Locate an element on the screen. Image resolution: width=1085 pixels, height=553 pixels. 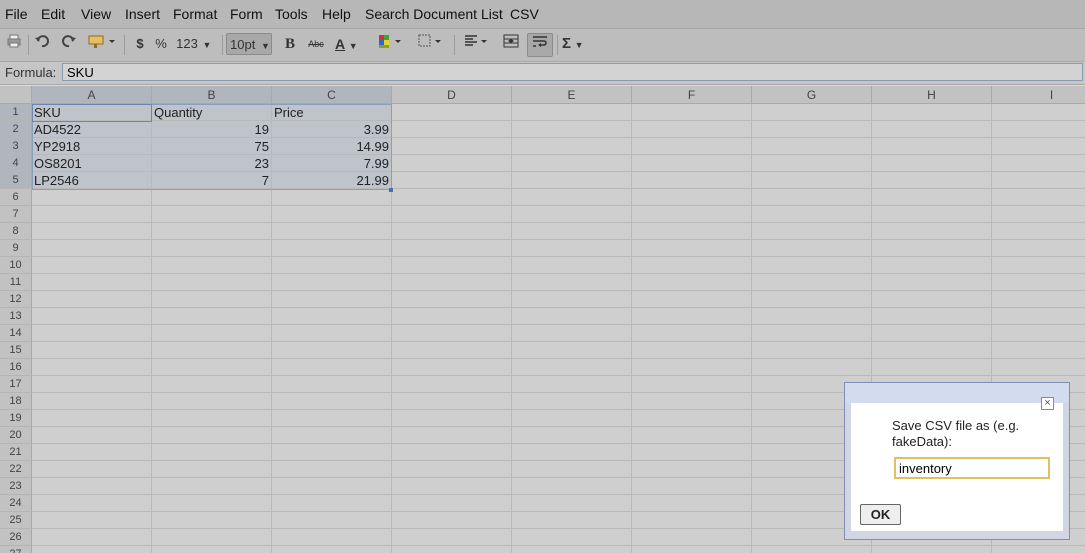
cell-i11 is located at coordinates (1038, 282).